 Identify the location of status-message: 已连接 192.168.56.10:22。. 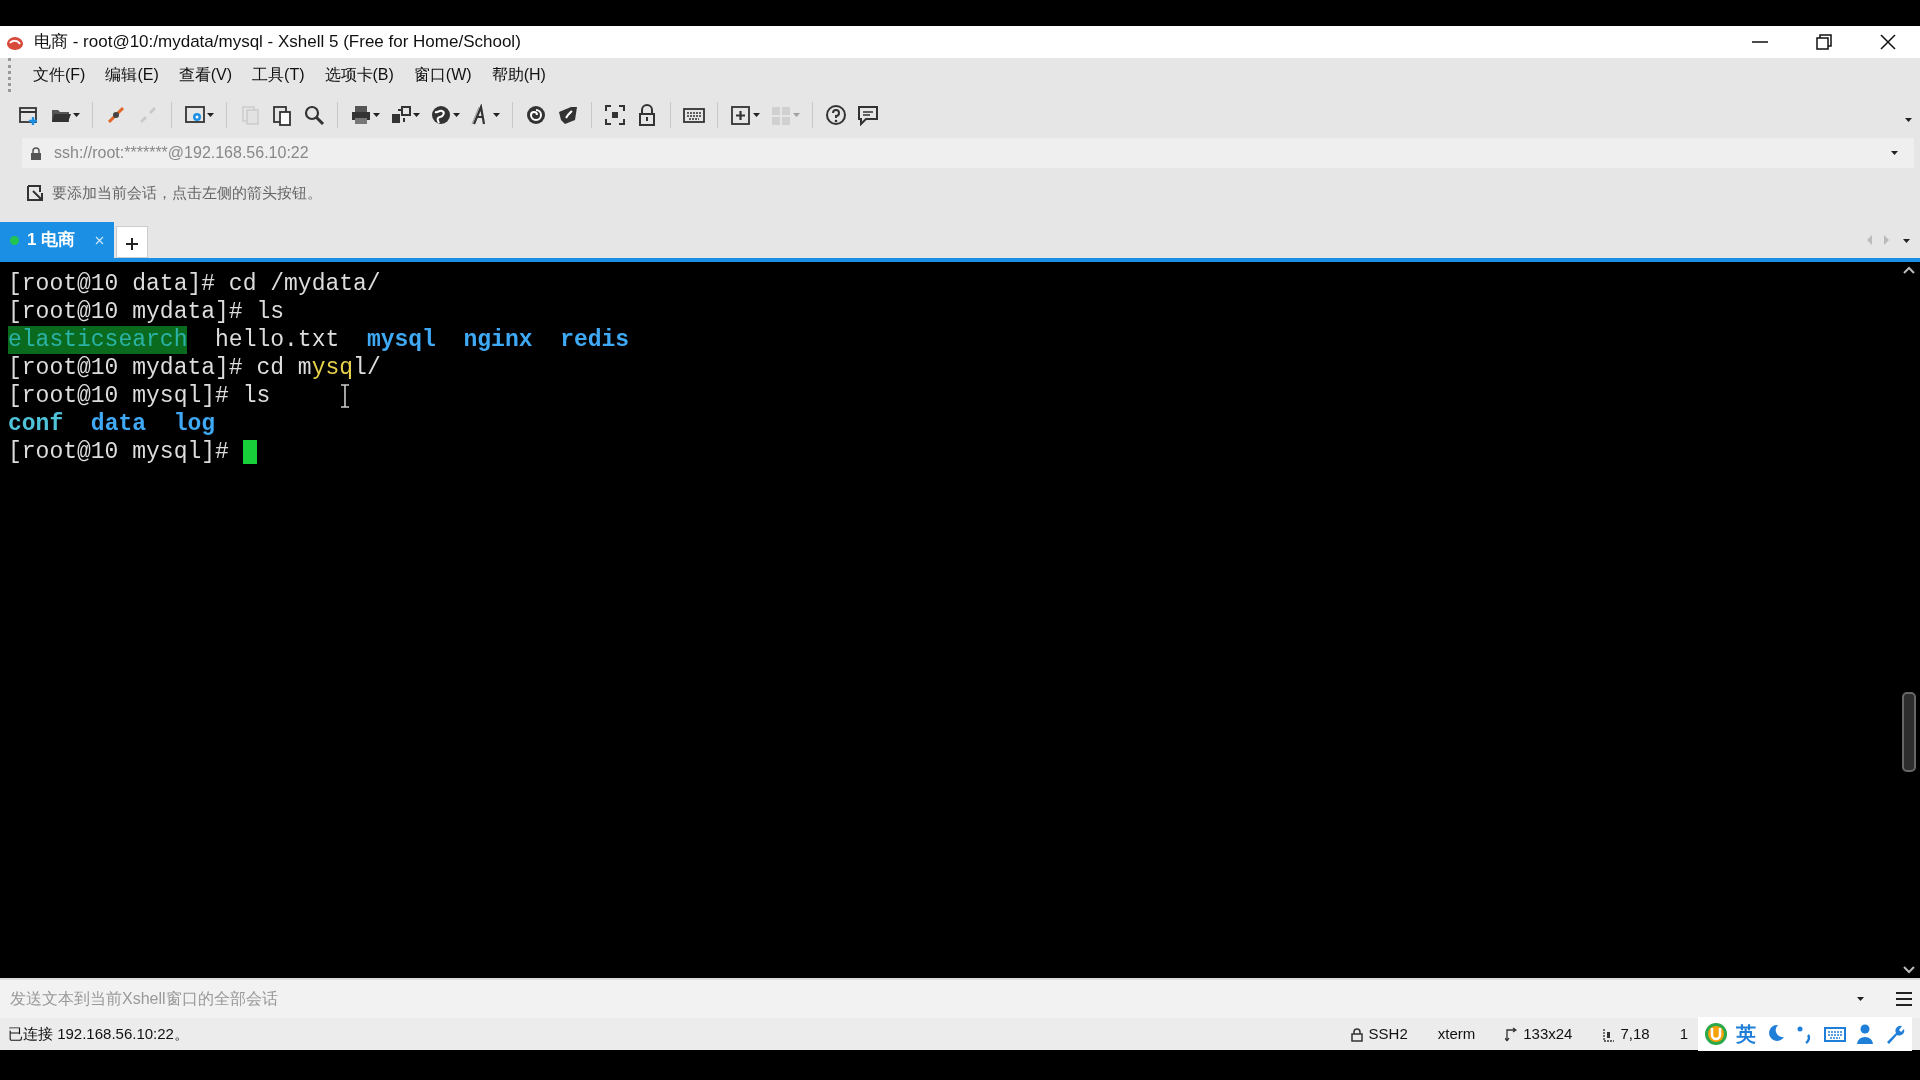
(98, 1033).